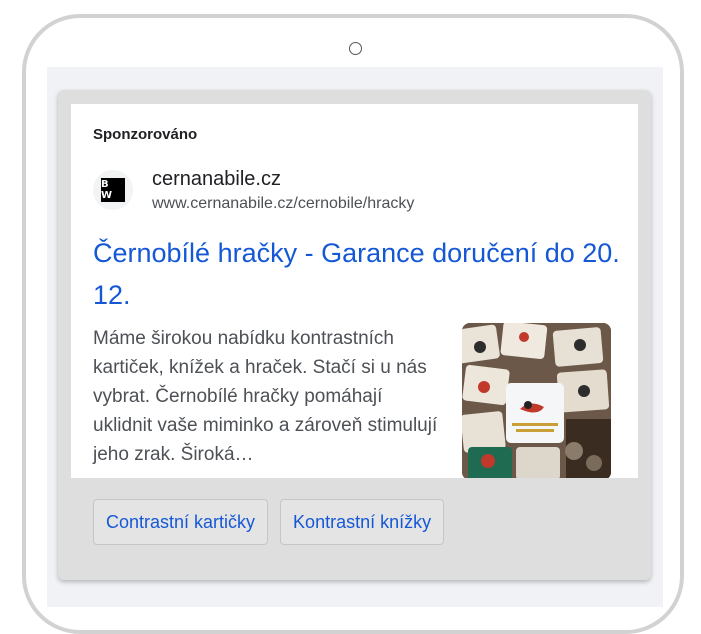  I want to click on display-url: www.cernanabile.cz/cernobile/hracky, so click(283, 204).